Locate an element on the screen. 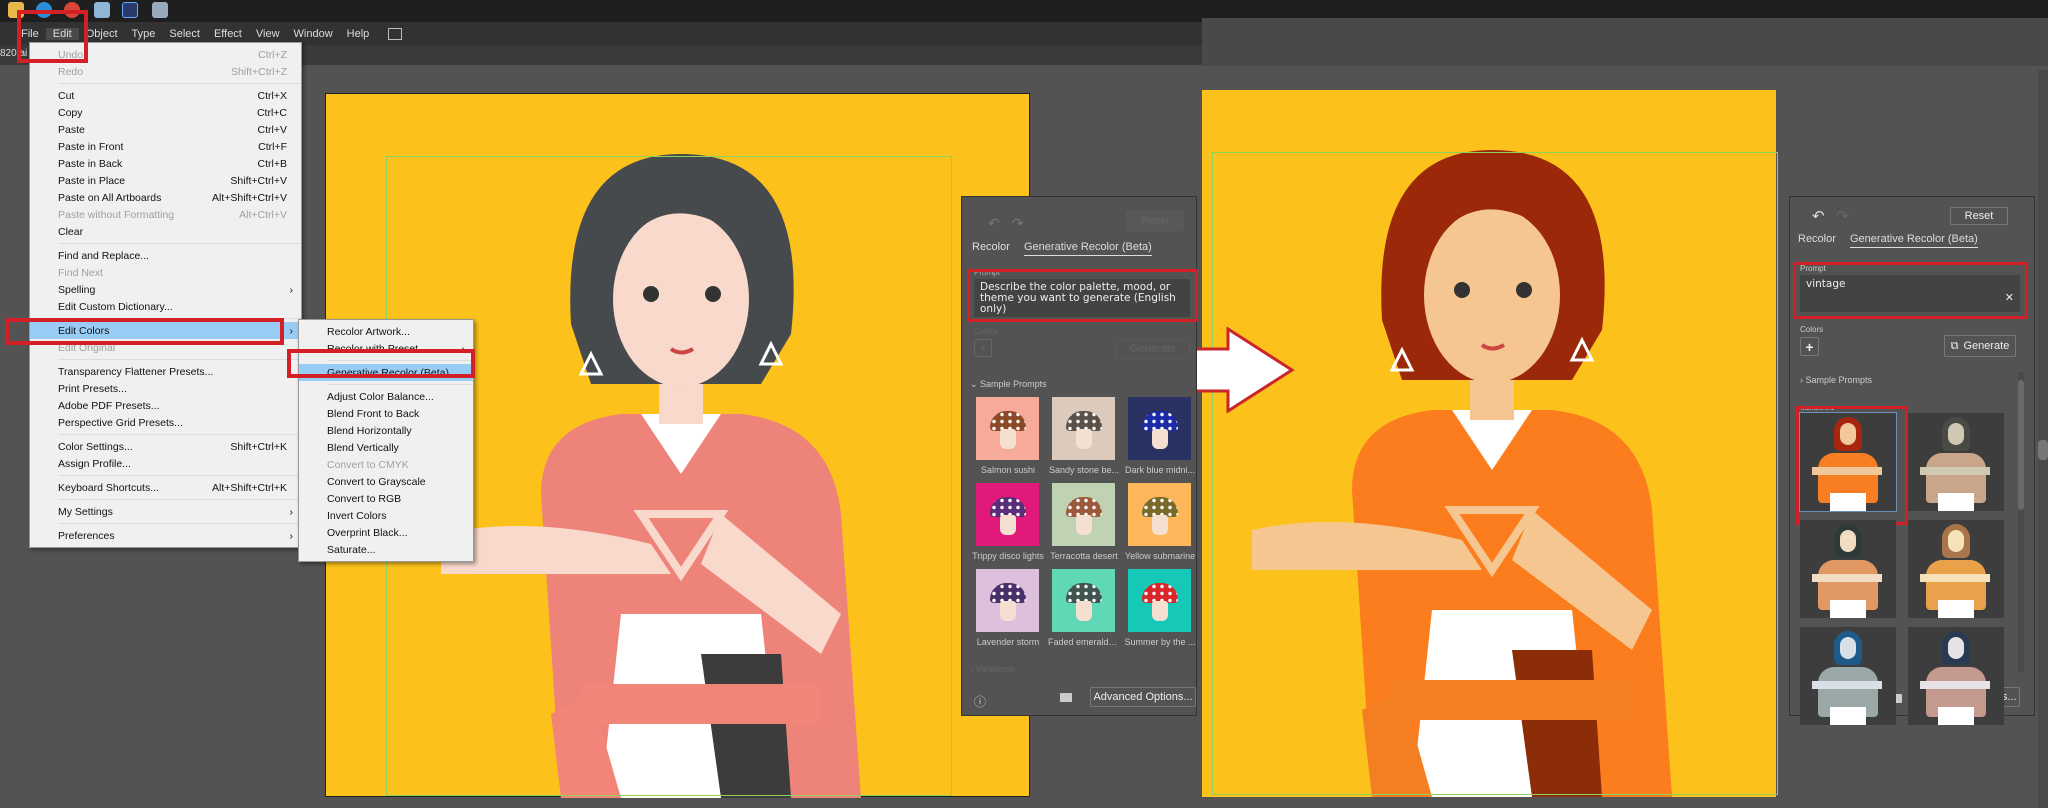 The height and width of the screenshot is (808, 2048). menu-item-paste-in-front: Paste in Front Ctrl+F is located at coordinates (165, 146).